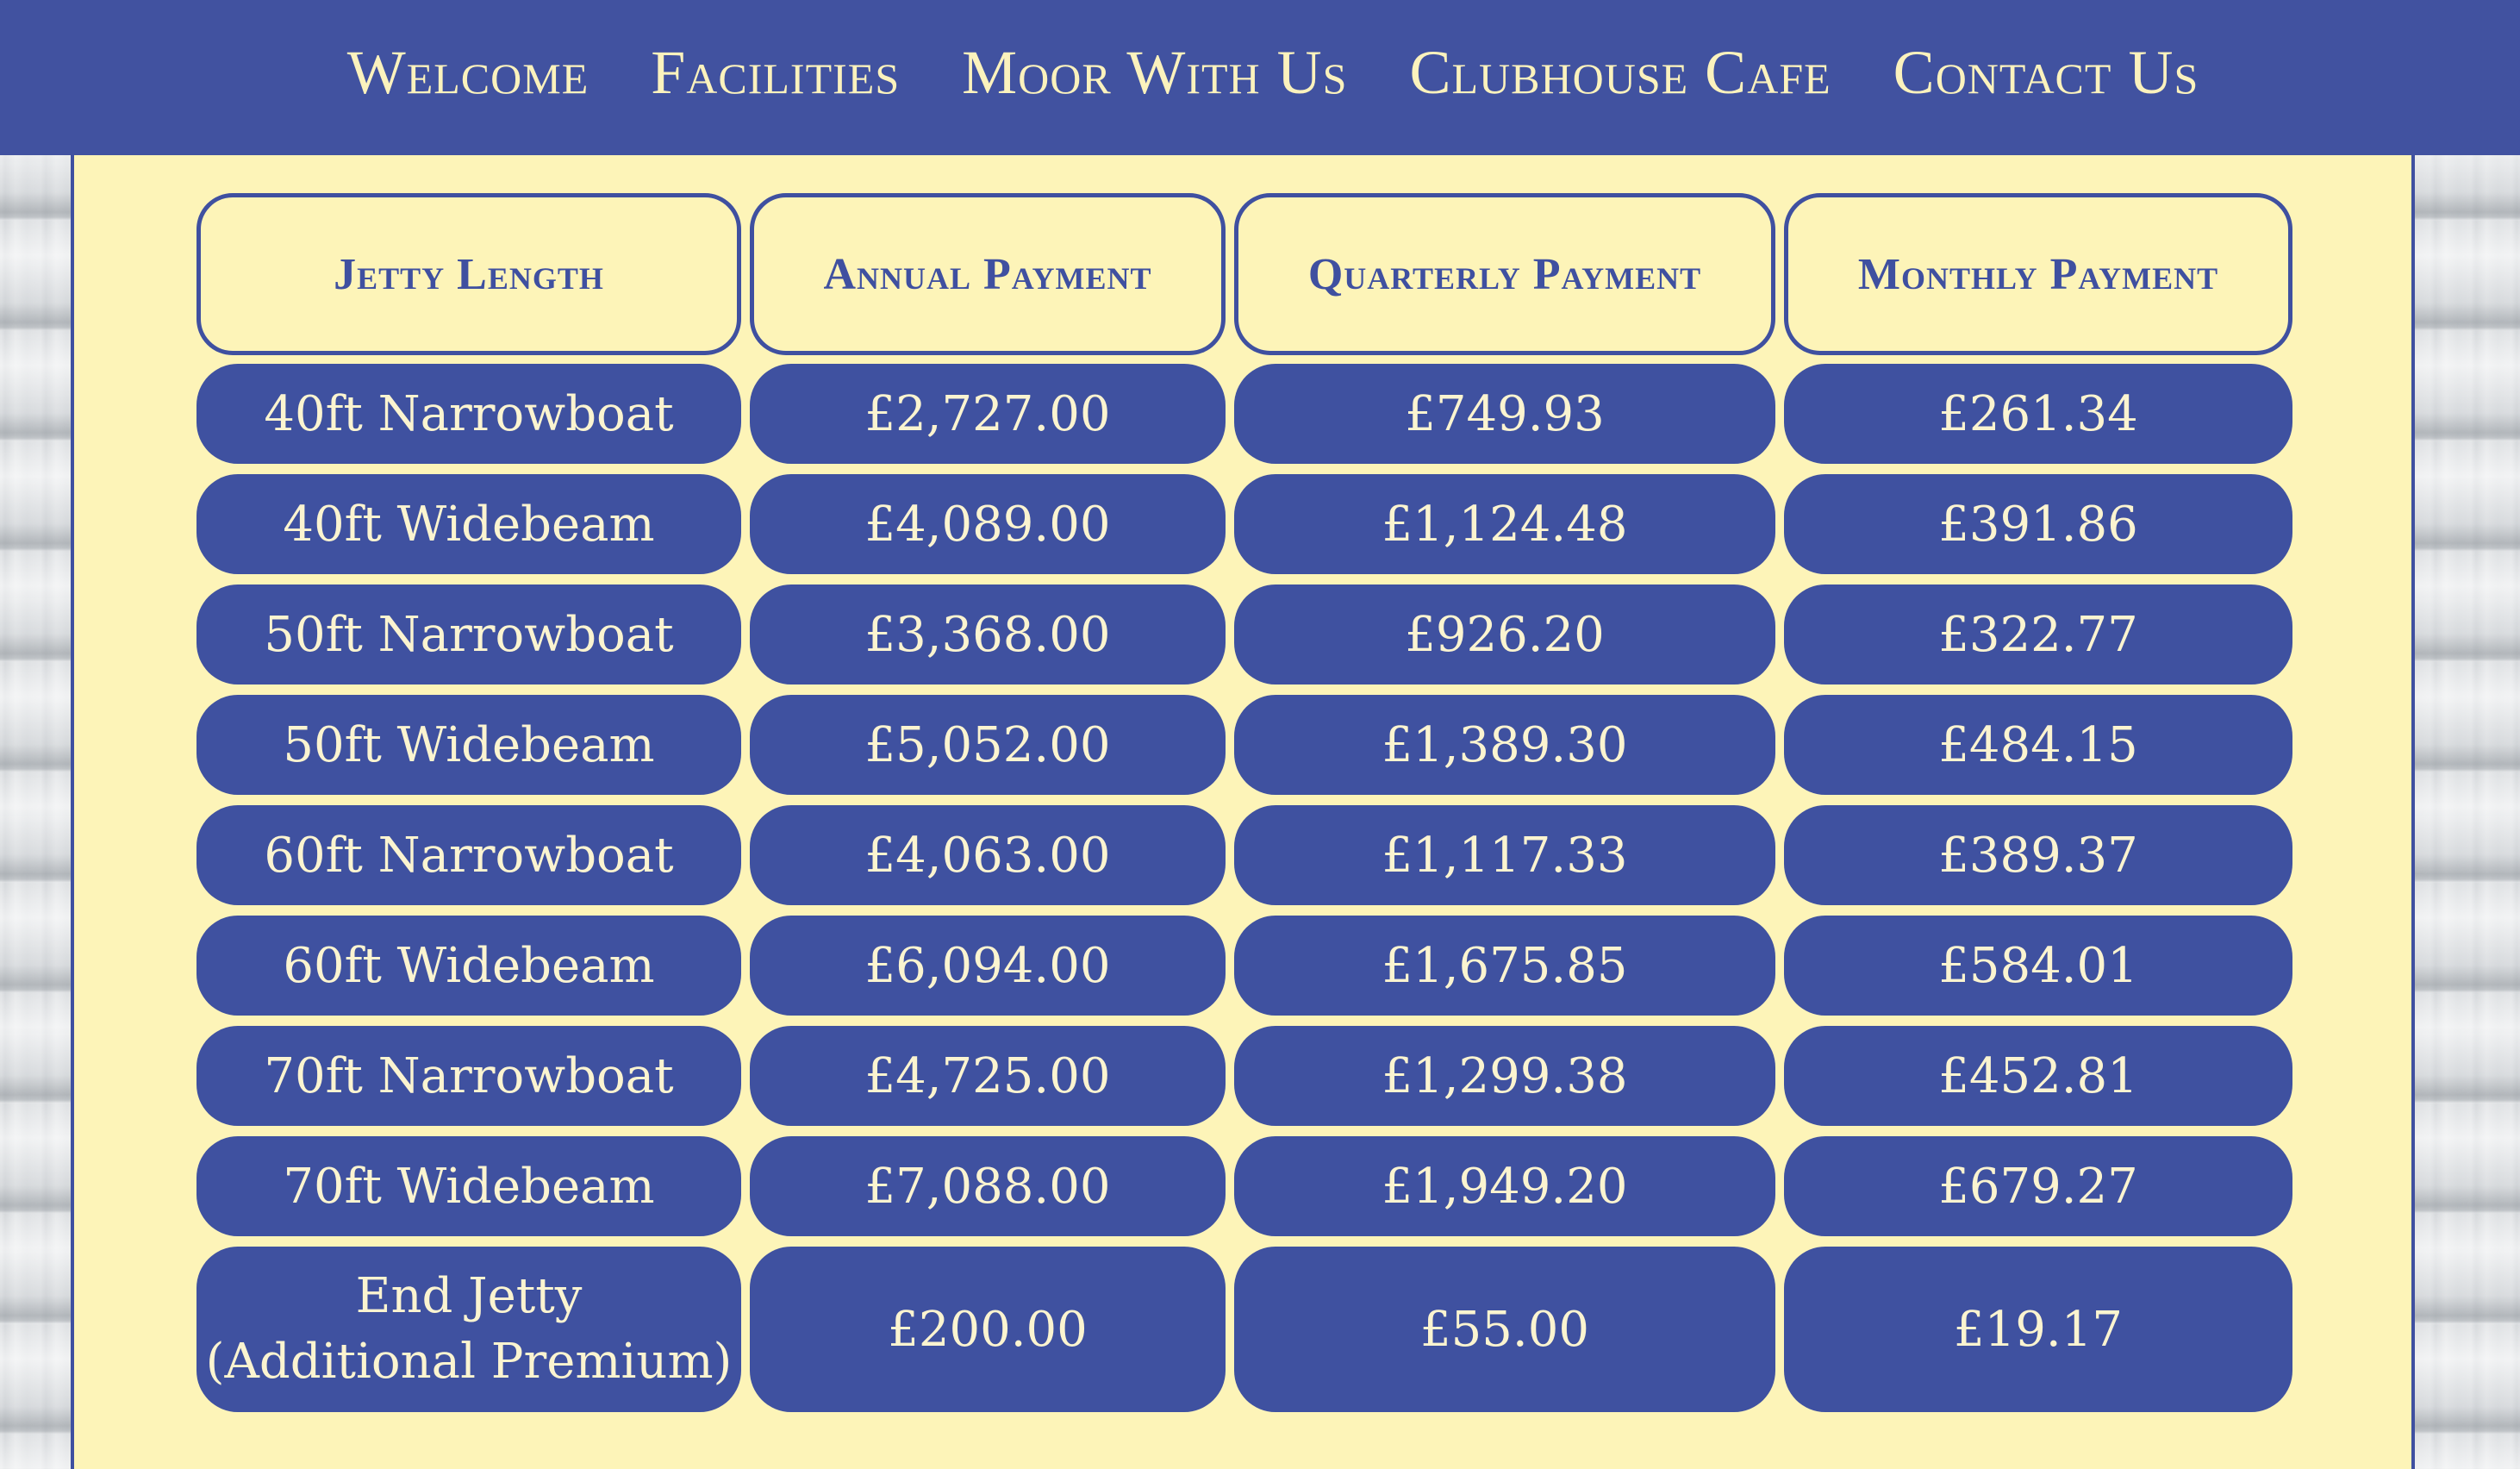  What do you see at coordinates (468, 966) in the screenshot?
I see `cell-jetty-length: 60ft Widebeam` at bounding box center [468, 966].